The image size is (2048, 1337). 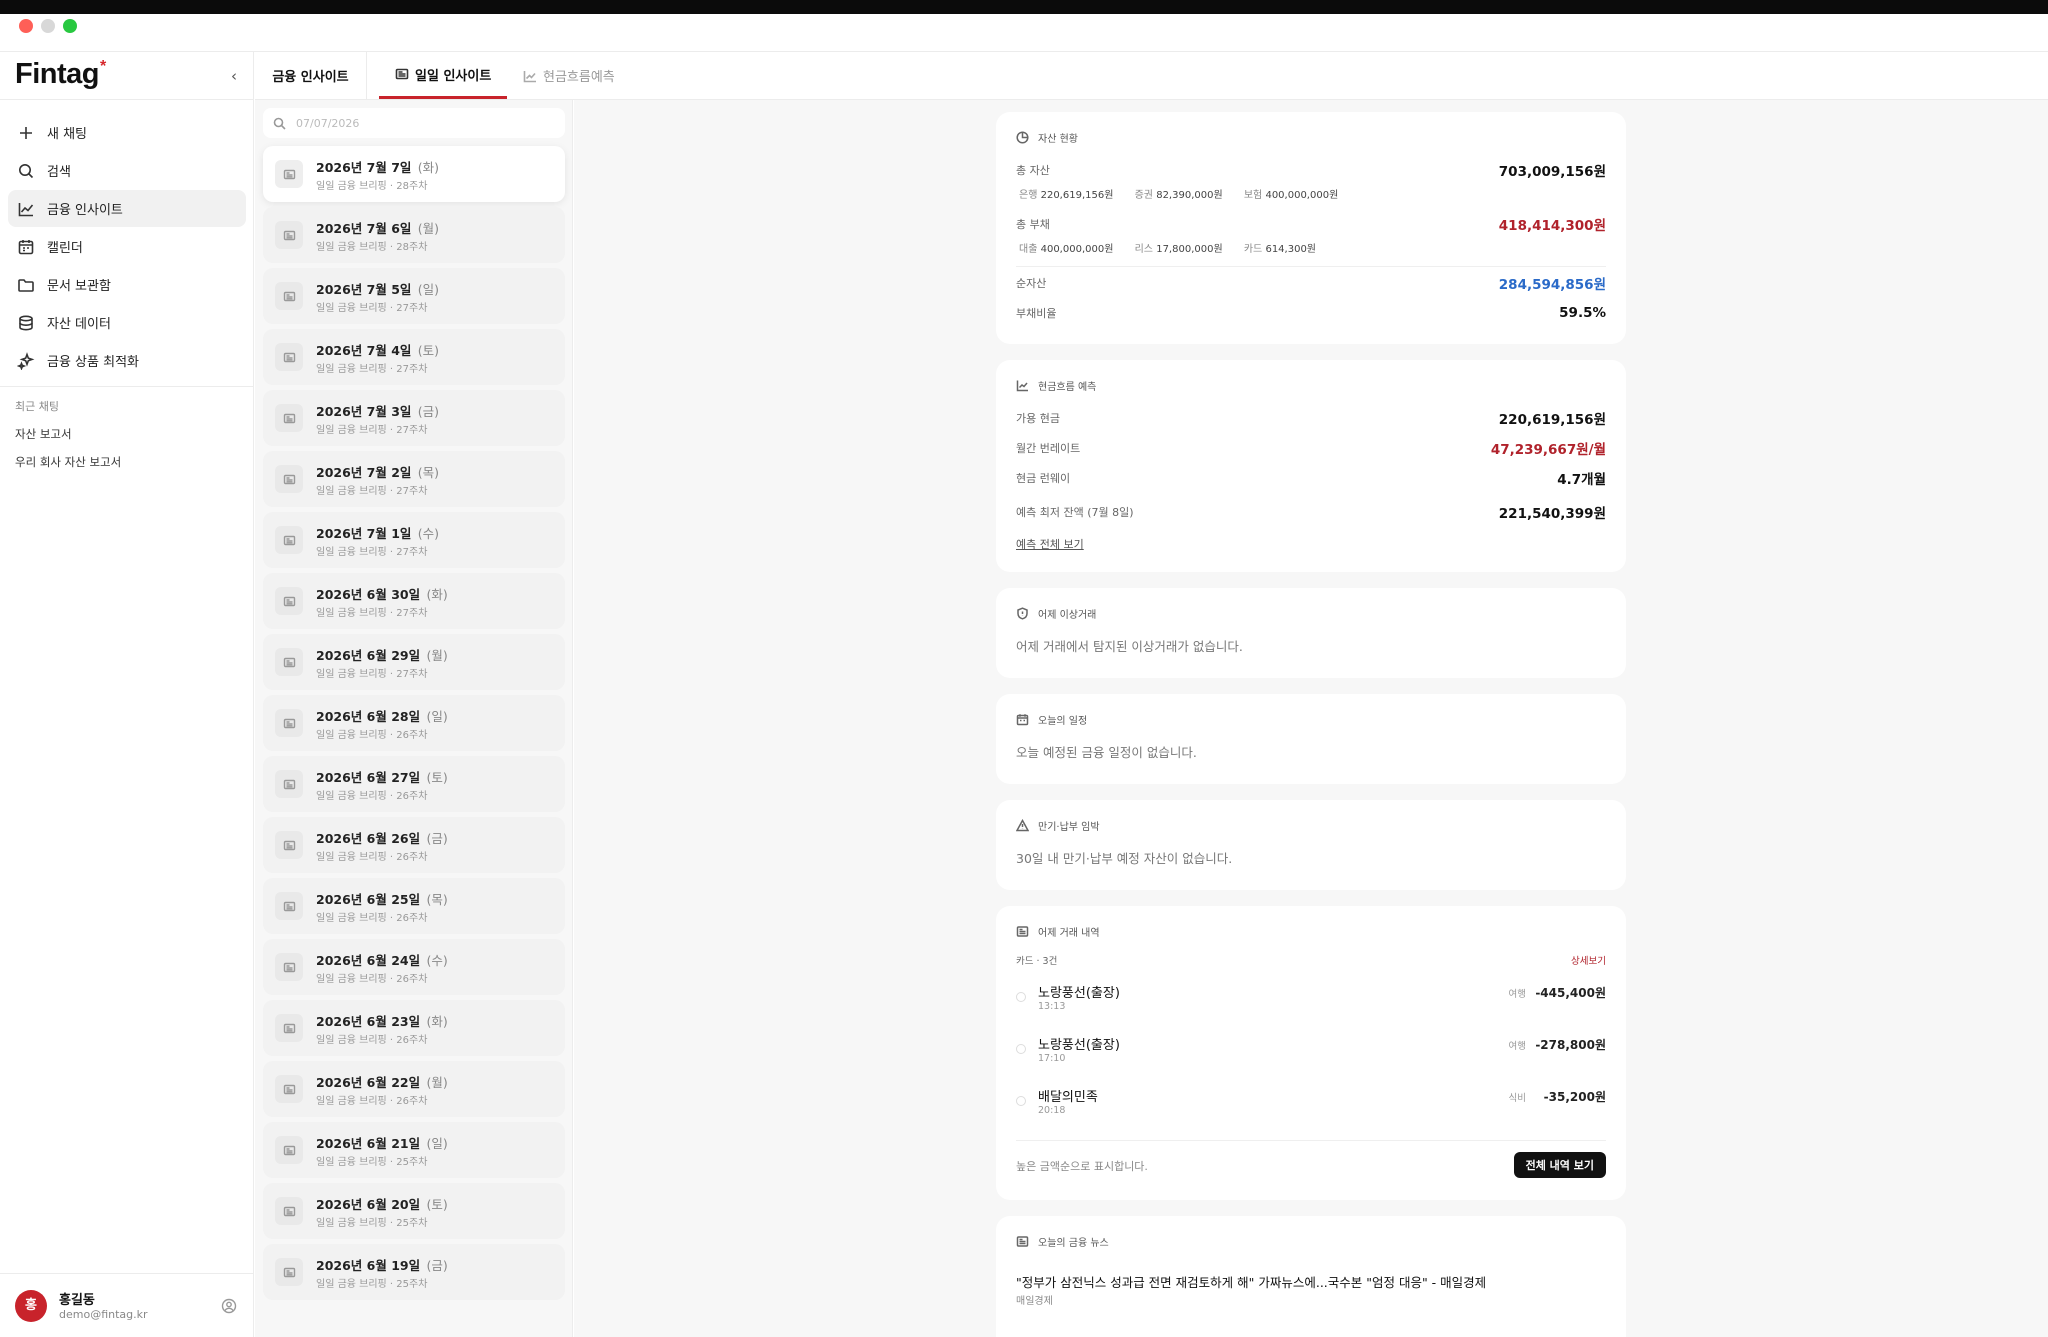 I want to click on date-list-item: 2026년 7월 6일 (월) 일일 금융 브리핑 · 28주차, so click(x=414, y=235).